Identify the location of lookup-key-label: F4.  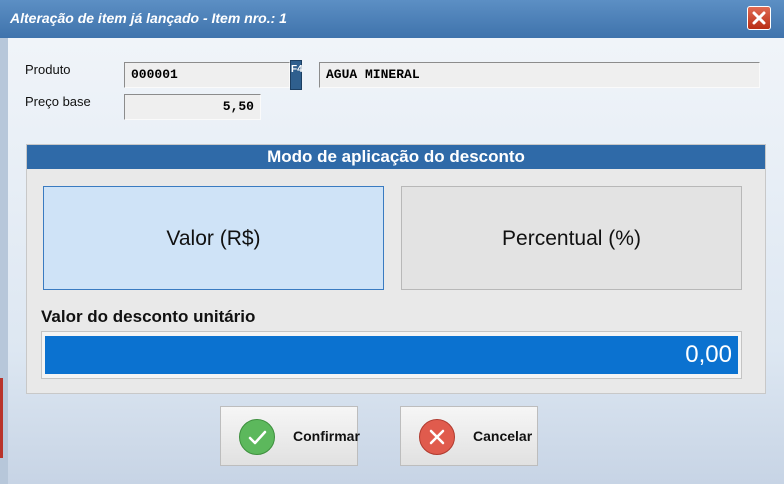
(297, 69).